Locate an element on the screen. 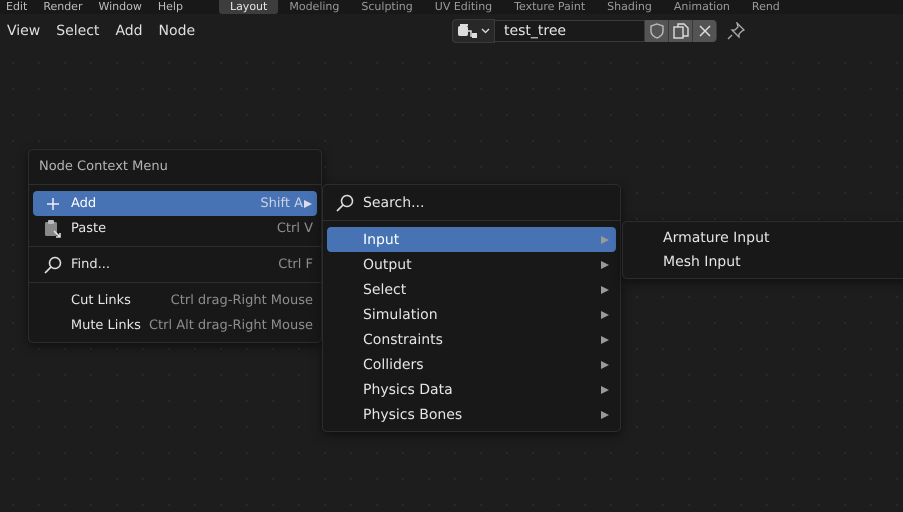 The width and height of the screenshot is (903, 512). menu-item-label: Output is located at coordinates (387, 264).